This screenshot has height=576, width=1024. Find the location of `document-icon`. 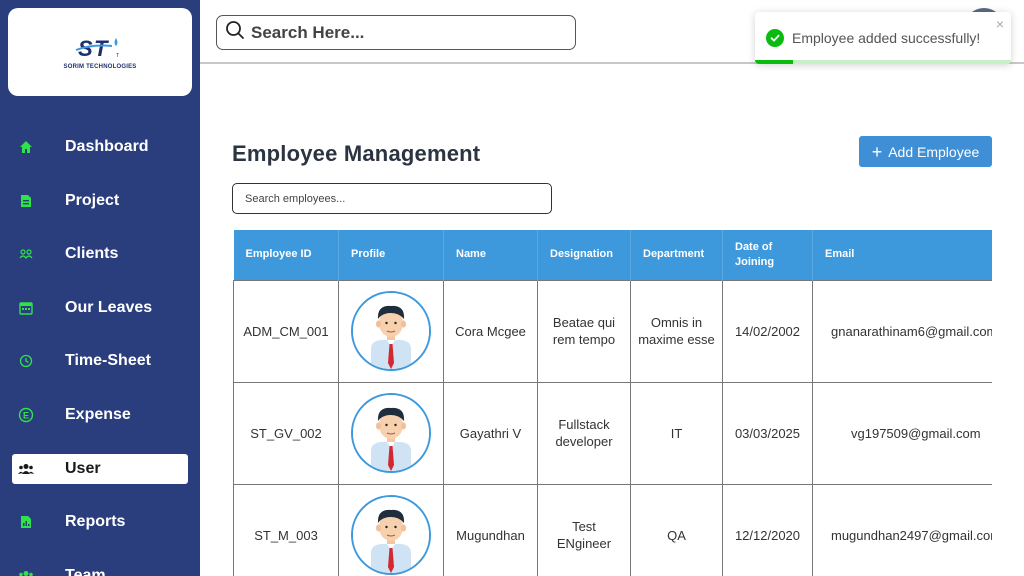

document-icon is located at coordinates (26, 201).